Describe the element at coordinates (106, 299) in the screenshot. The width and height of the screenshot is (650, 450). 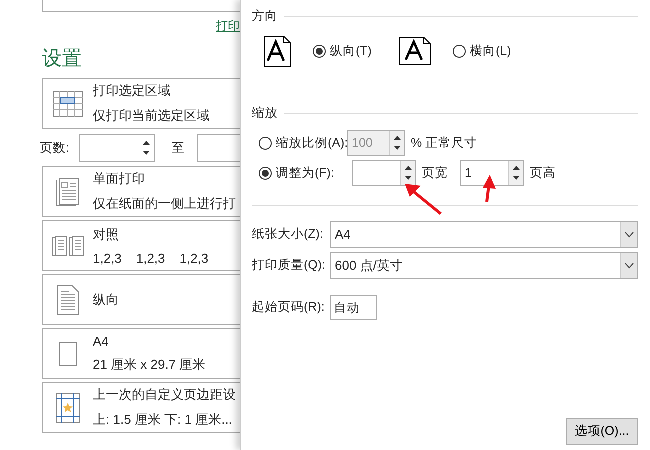
I see `option-title: 纵向` at that location.